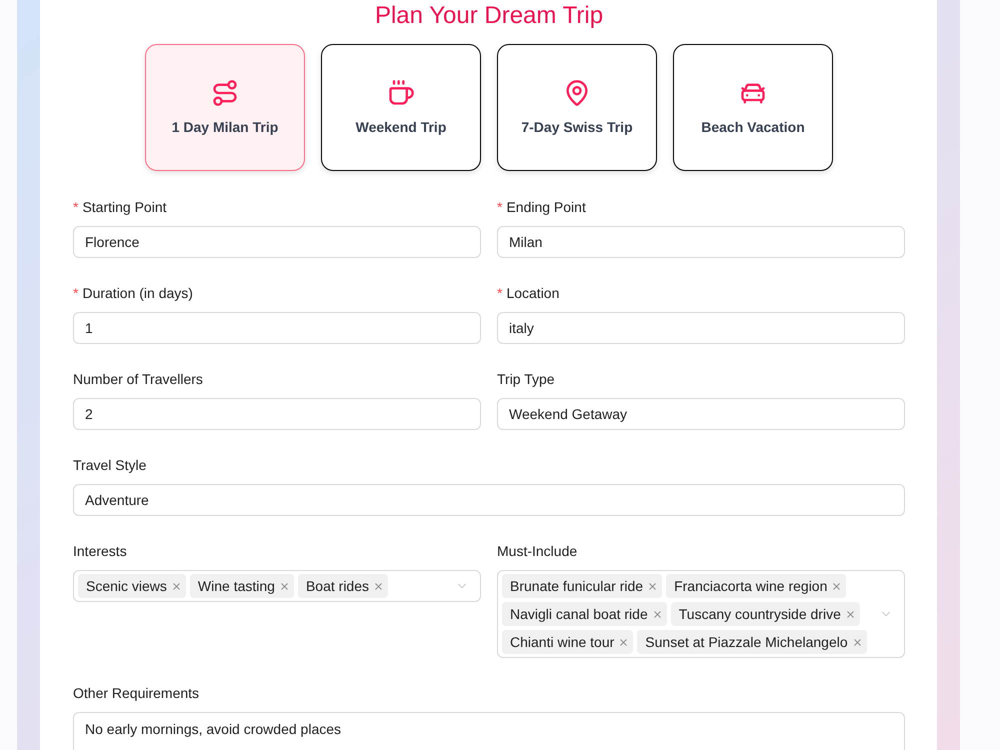  Describe the element at coordinates (701, 328) in the screenshot. I see `input-field: italy` at that location.